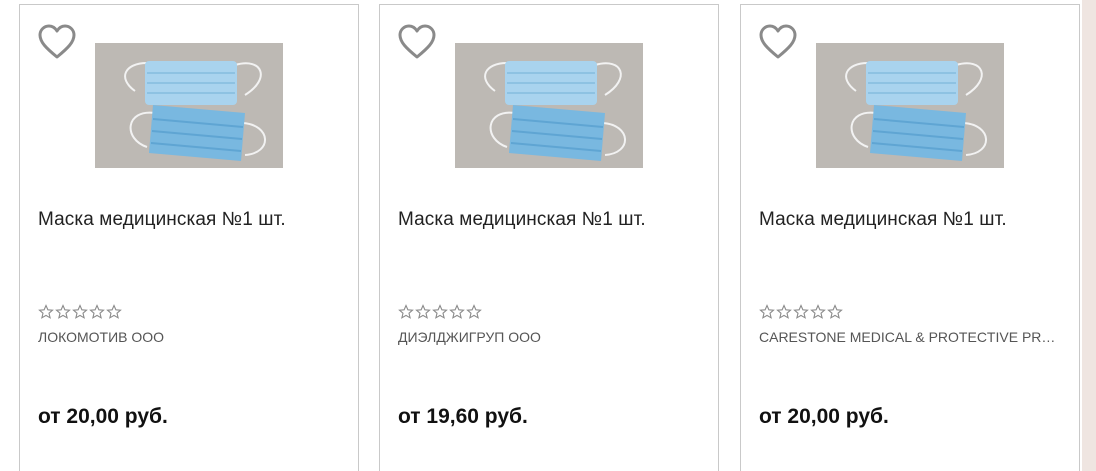 Image resolution: width=1096 pixels, height=471 pixels. What do you see at coordinates (463, 416) in the screenshot?
I see `product-price: от 19,60 руб.` at bounding box center [463, 416].